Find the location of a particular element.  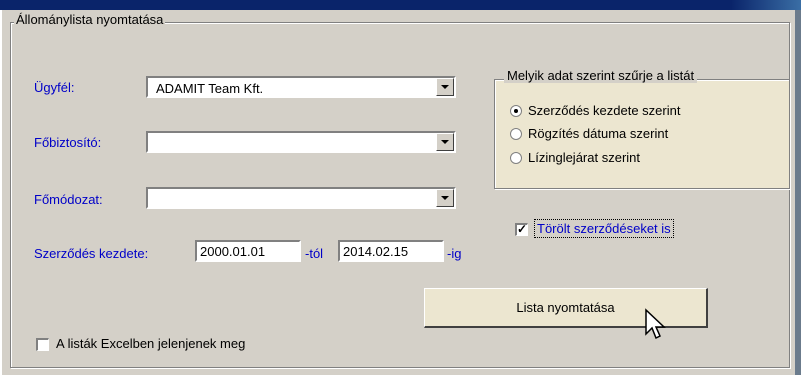

radio-label: Rögzítés dátuma szerint is located at coordinates (598, 133).